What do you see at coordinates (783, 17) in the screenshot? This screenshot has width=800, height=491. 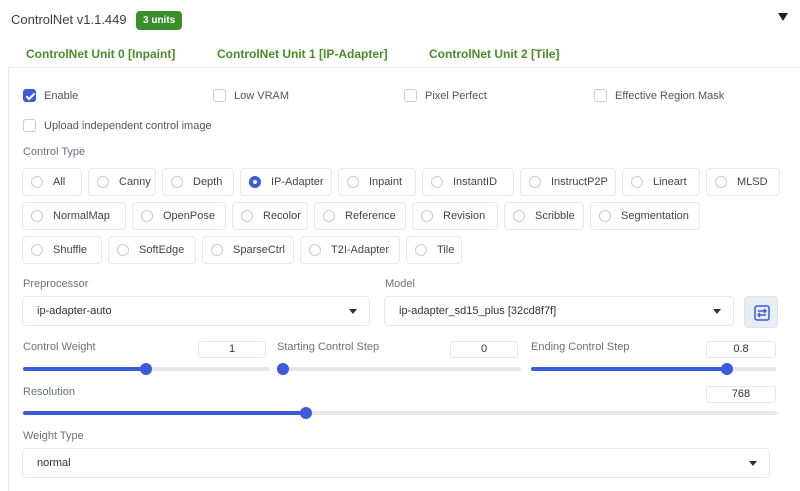 I see `collapse-triangle-icon` at bounding box center [783, 17].